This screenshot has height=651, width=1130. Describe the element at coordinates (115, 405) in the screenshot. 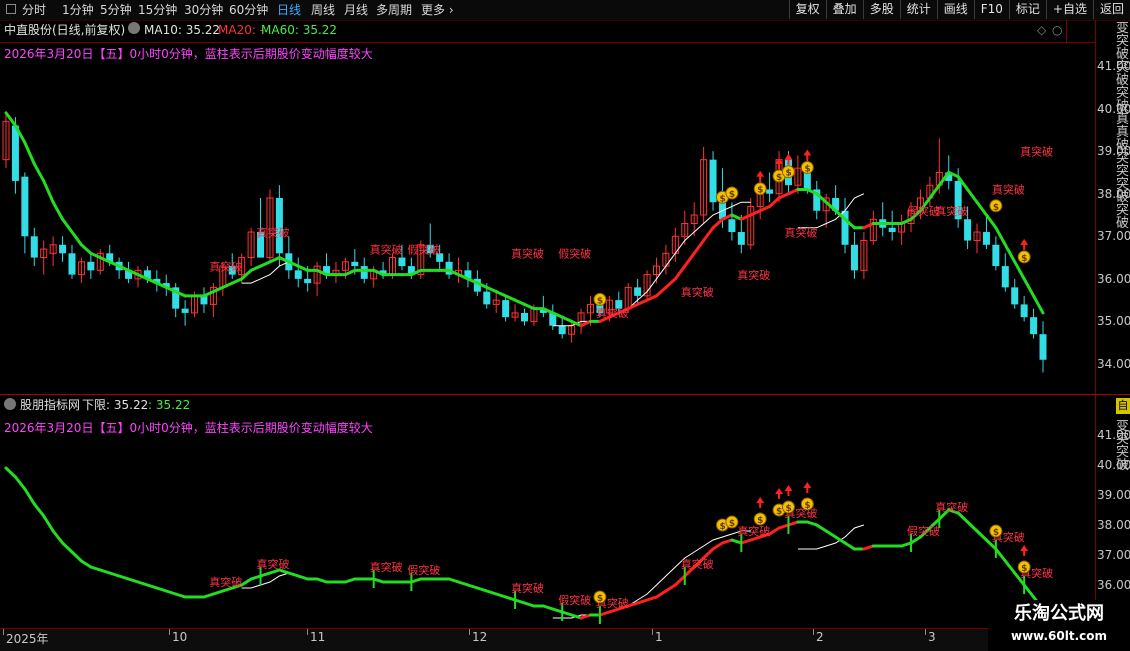

I see `lower-label: 下限: 35.22` at that location.